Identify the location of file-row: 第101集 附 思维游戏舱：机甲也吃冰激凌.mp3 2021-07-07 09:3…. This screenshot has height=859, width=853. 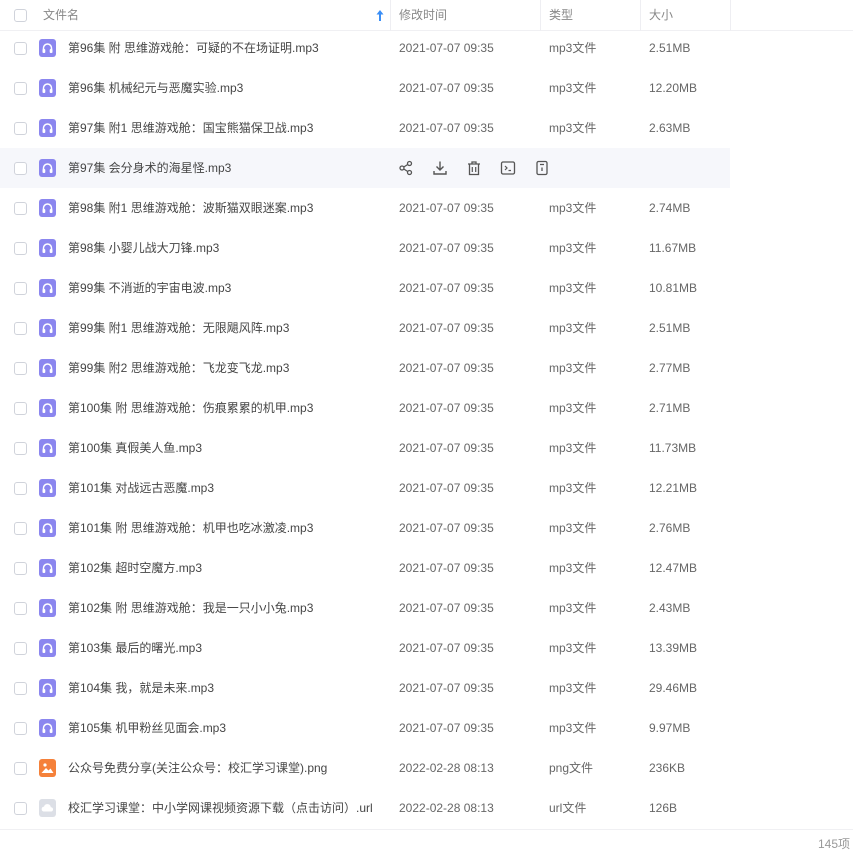
(426, 528).